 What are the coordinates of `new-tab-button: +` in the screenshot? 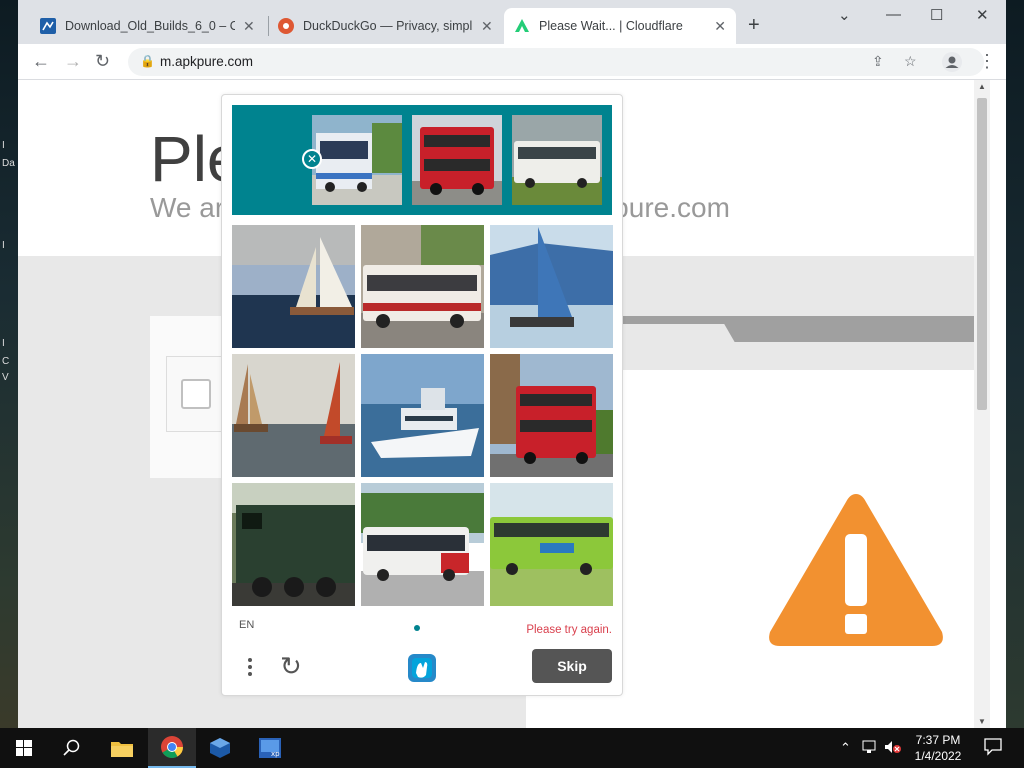 It's located at (754, 25).